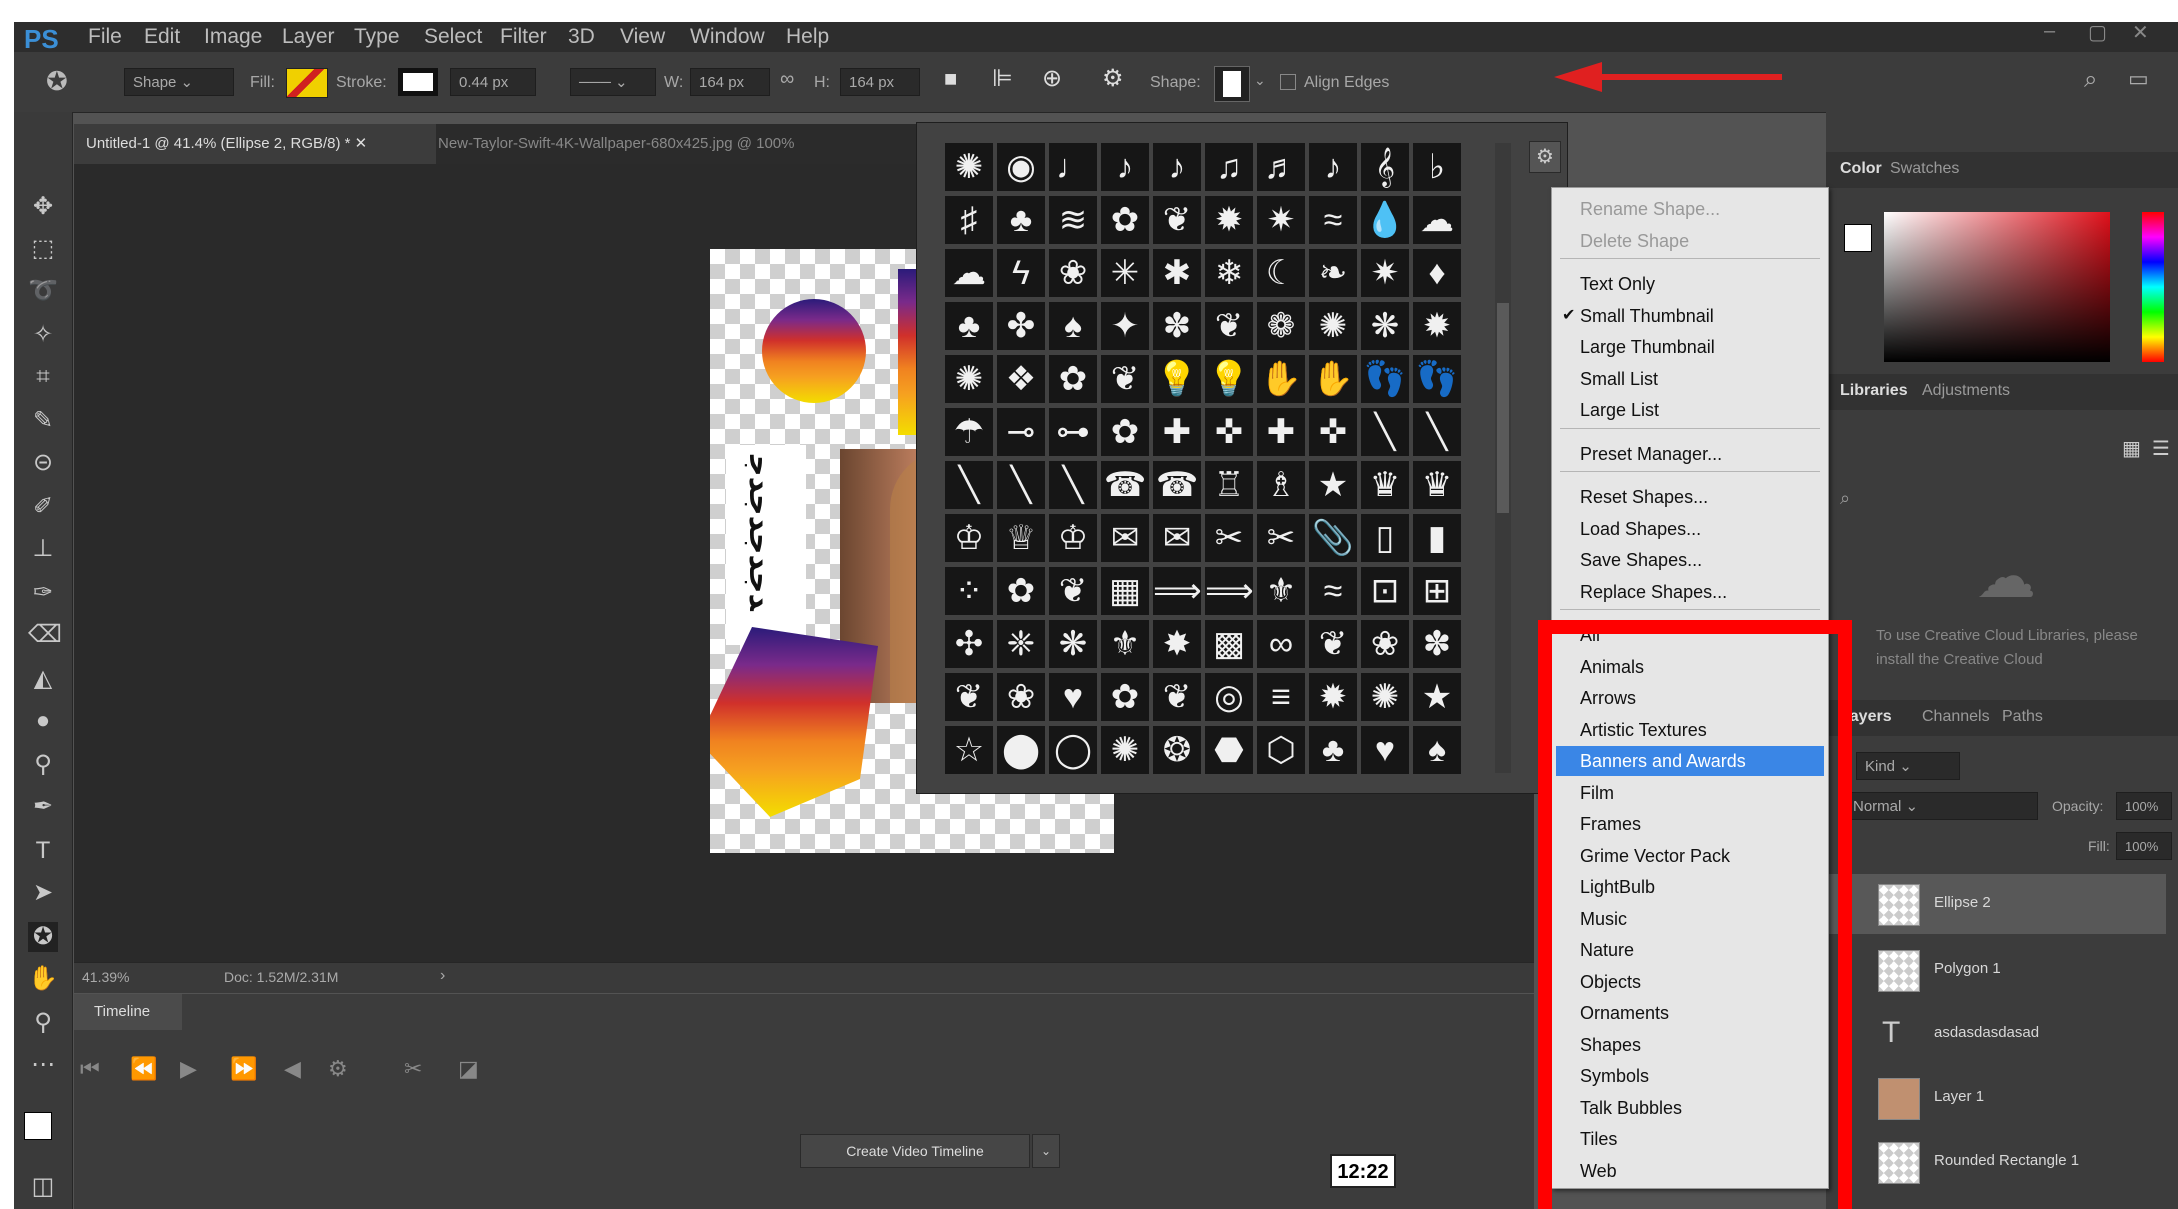 The width and height of the screenshot is (2178, 1209). What do you see at coordinates (1333, 220) in the screenshot?
I see `shape-preset-cell: ≈` at bounding box center [1333, 220].